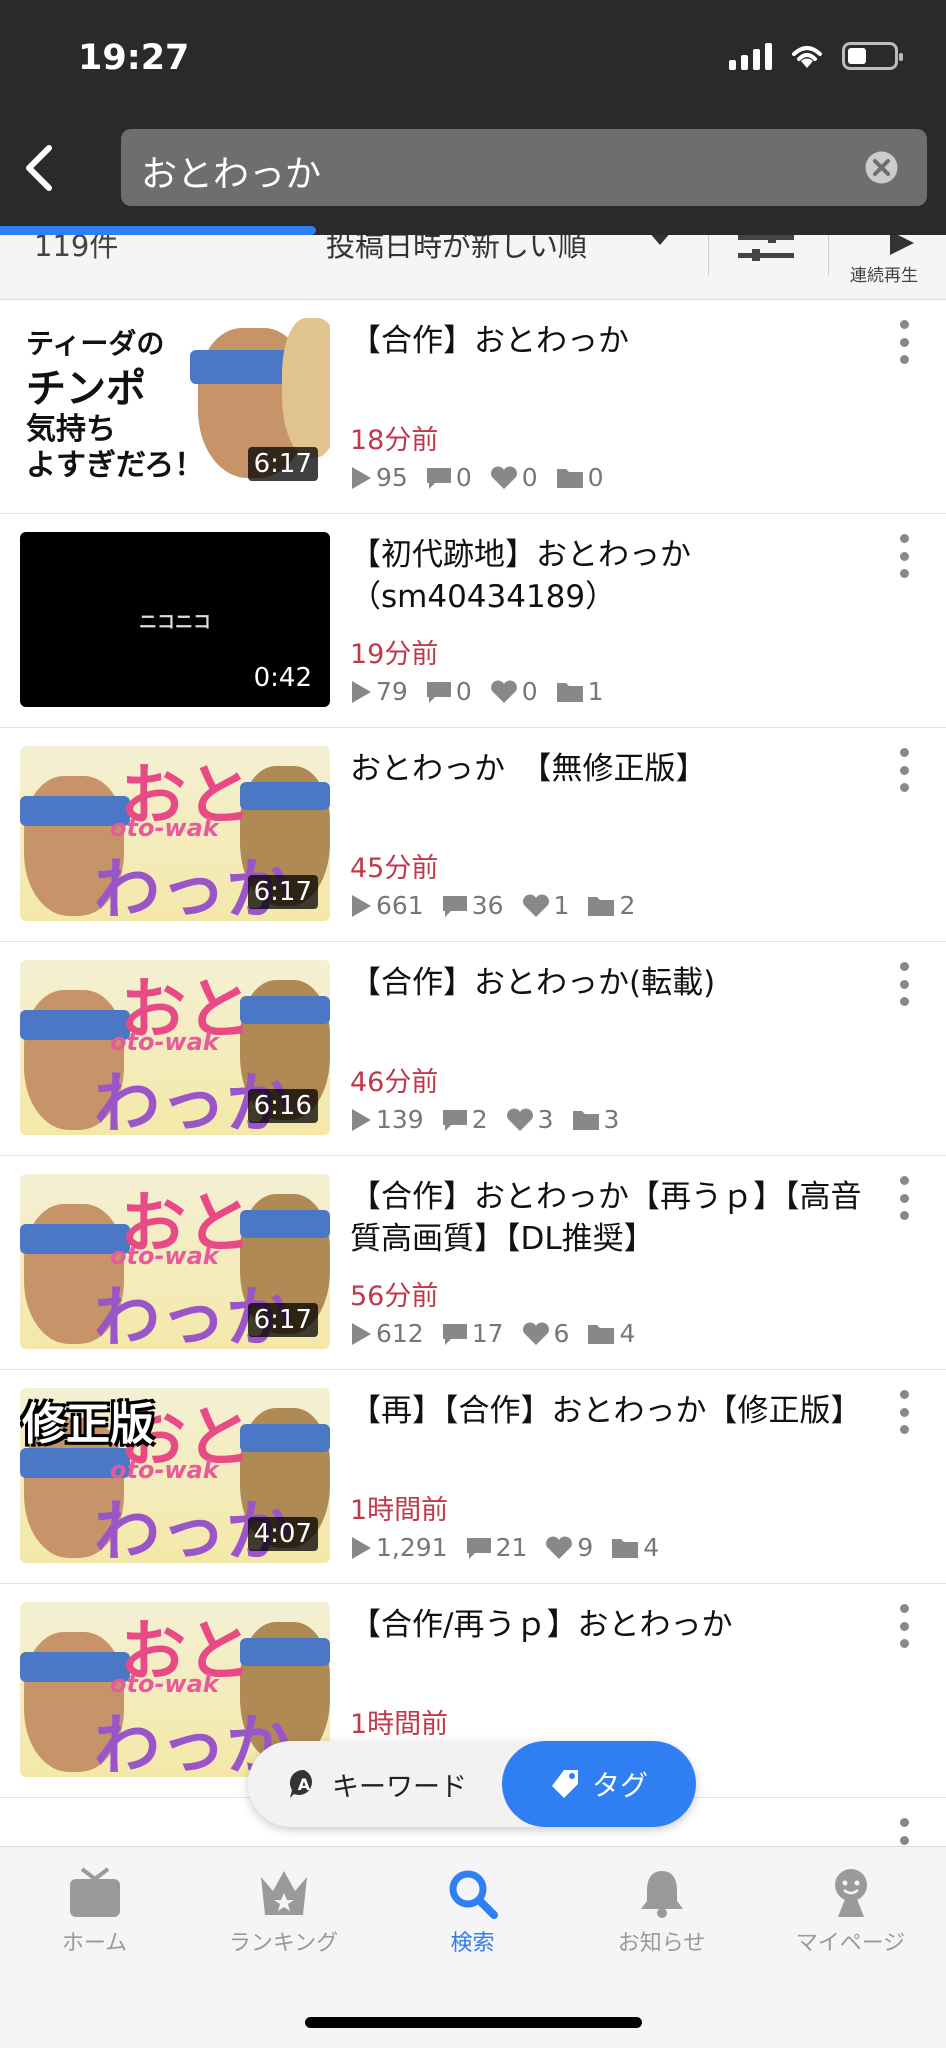 This screenshot has width=946, height=2048. Describe the element at coordinates (394, 440) in the screenshot. I see `posted-time: 18分前` at that location.